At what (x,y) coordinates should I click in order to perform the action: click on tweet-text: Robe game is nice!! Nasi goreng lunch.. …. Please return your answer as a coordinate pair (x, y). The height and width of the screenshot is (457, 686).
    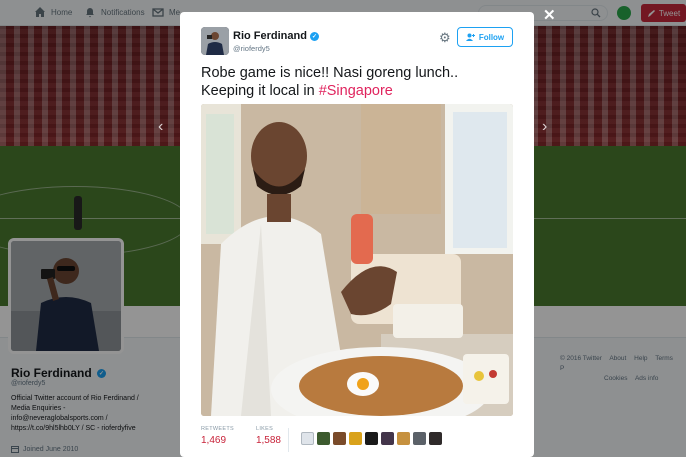
    Looking at the image, I should click on (361, 82).